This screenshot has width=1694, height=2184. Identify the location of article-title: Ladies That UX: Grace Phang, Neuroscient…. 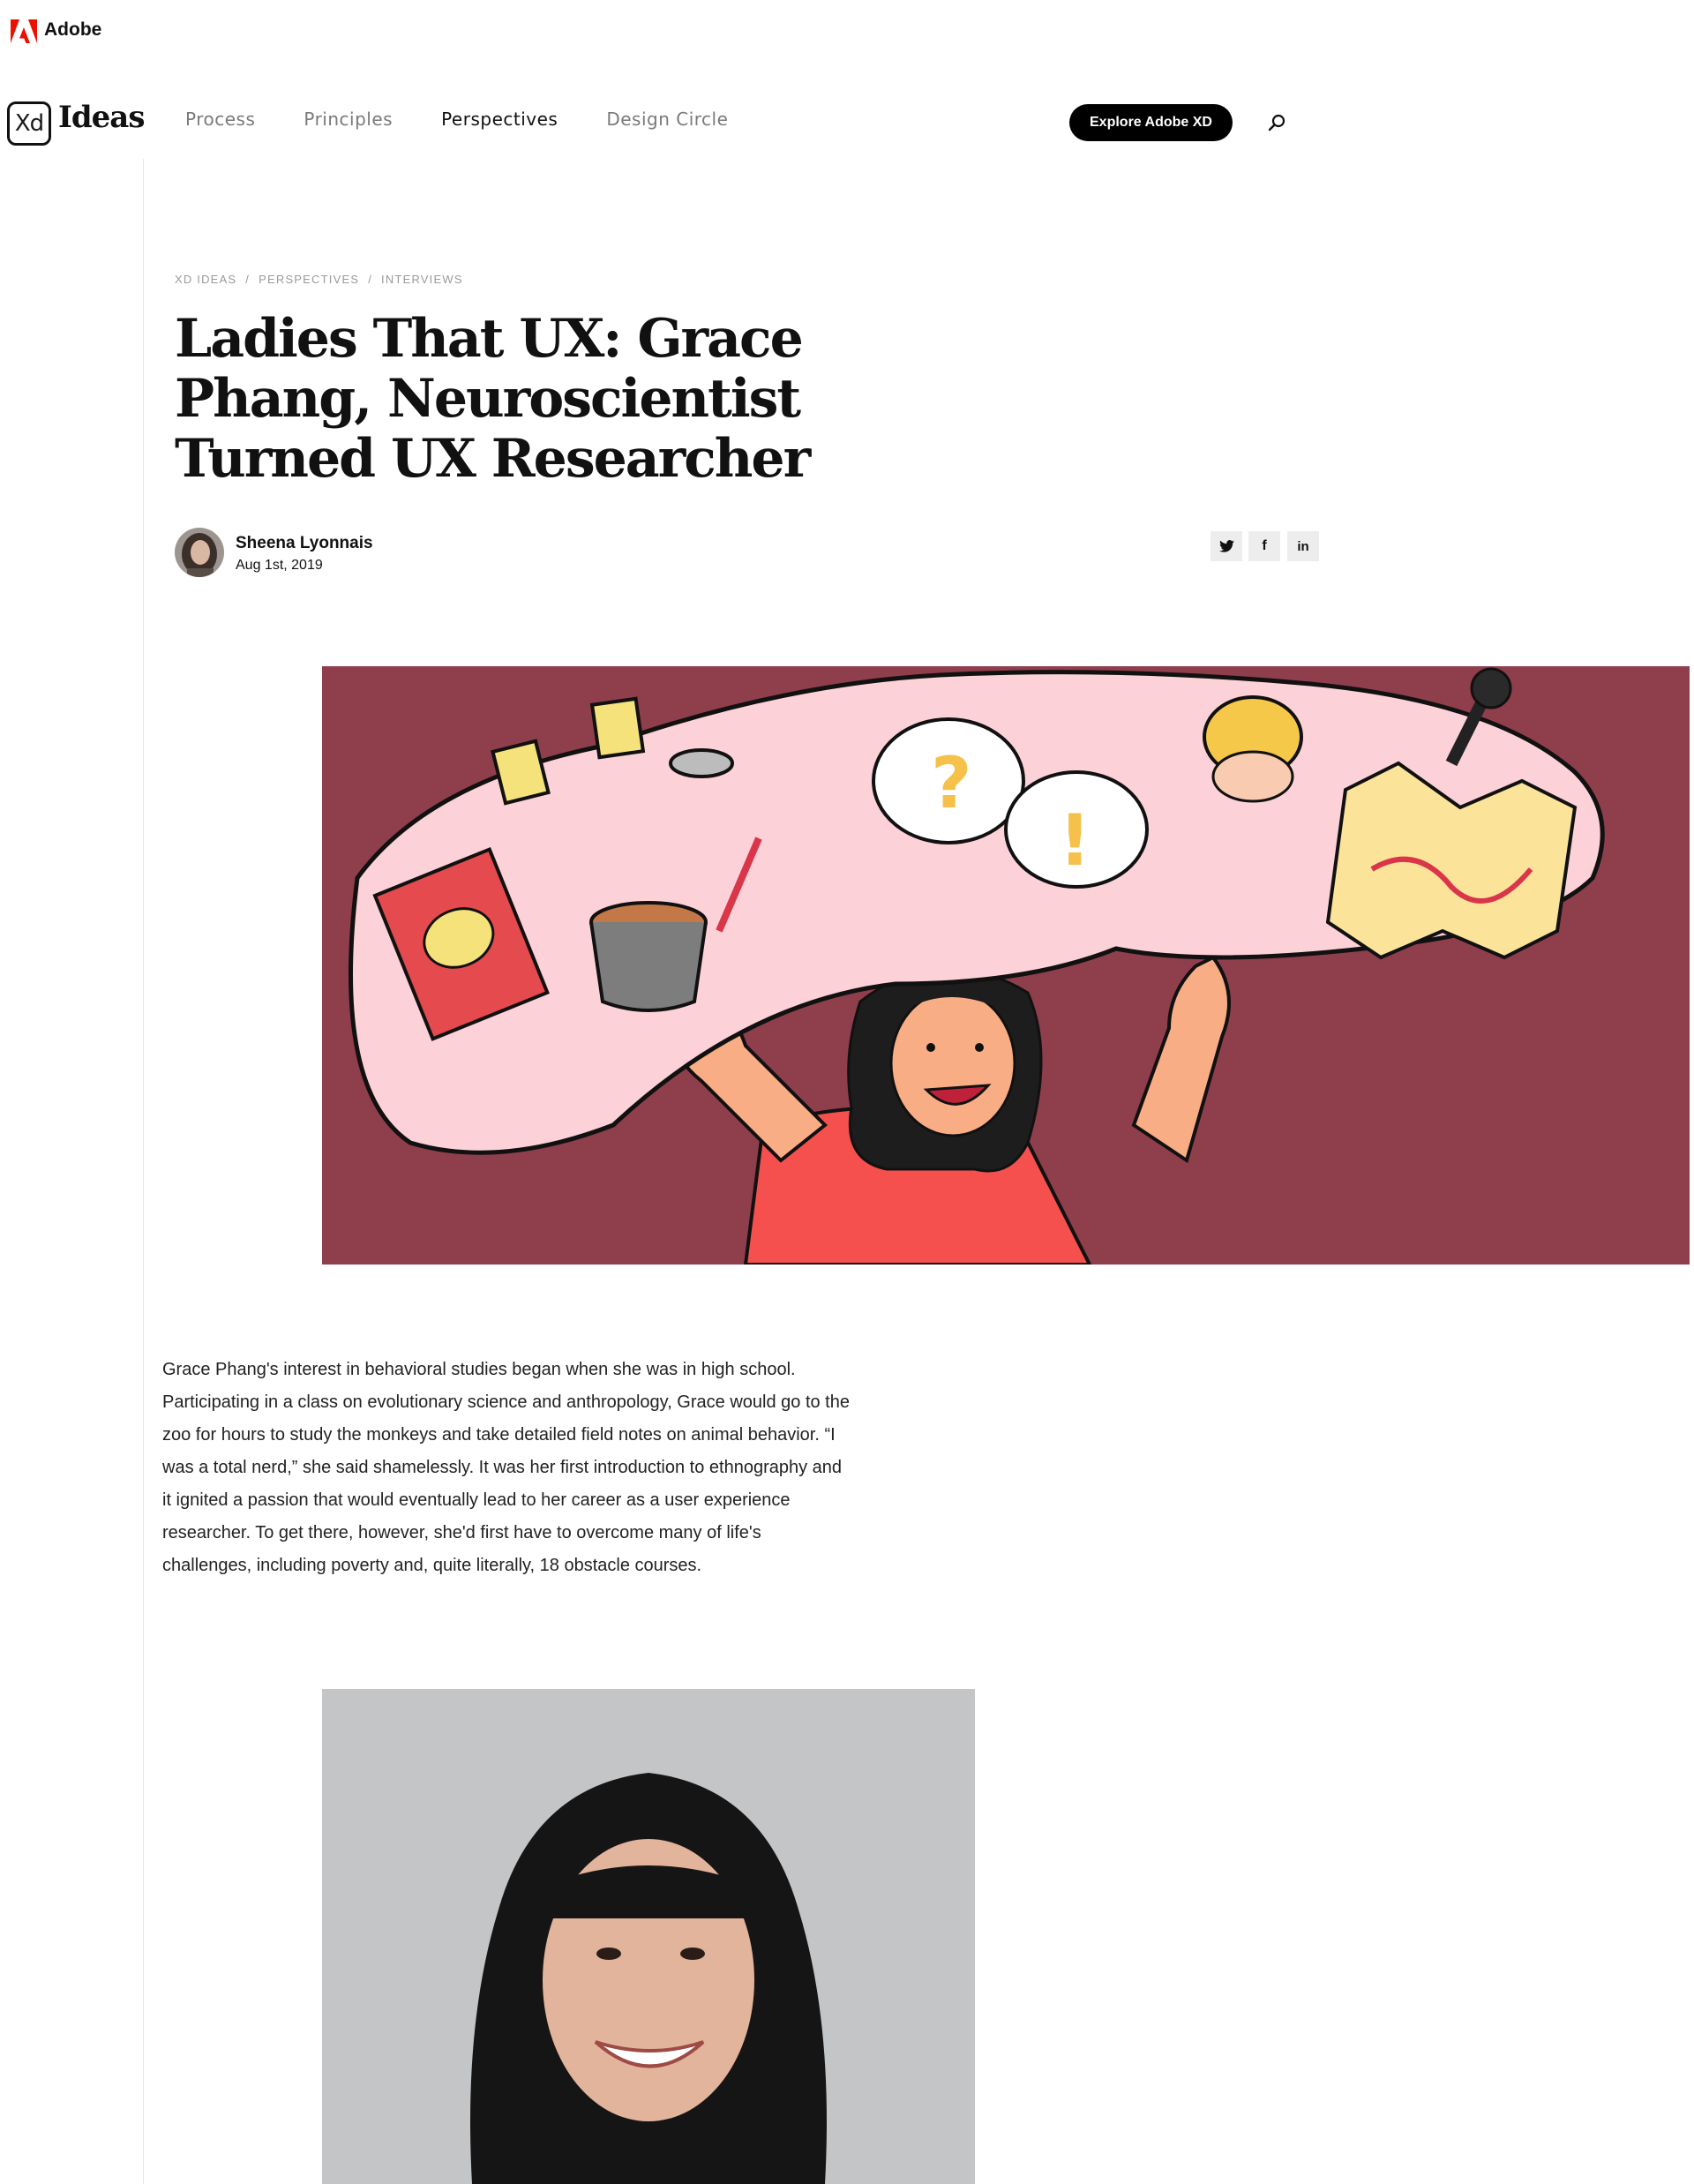
(493, 399).